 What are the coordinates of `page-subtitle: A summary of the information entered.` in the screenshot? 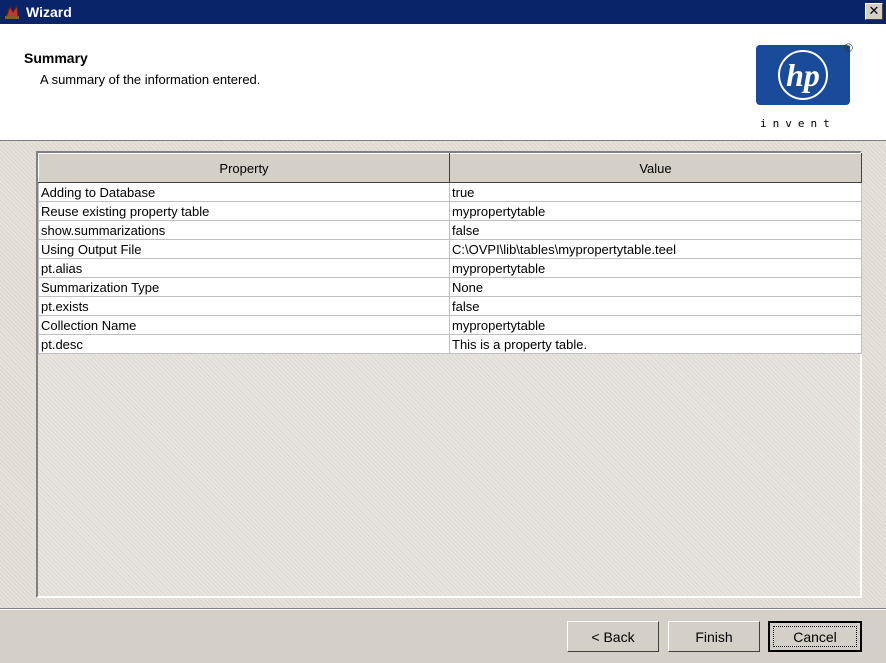 It's located at (150, 79).